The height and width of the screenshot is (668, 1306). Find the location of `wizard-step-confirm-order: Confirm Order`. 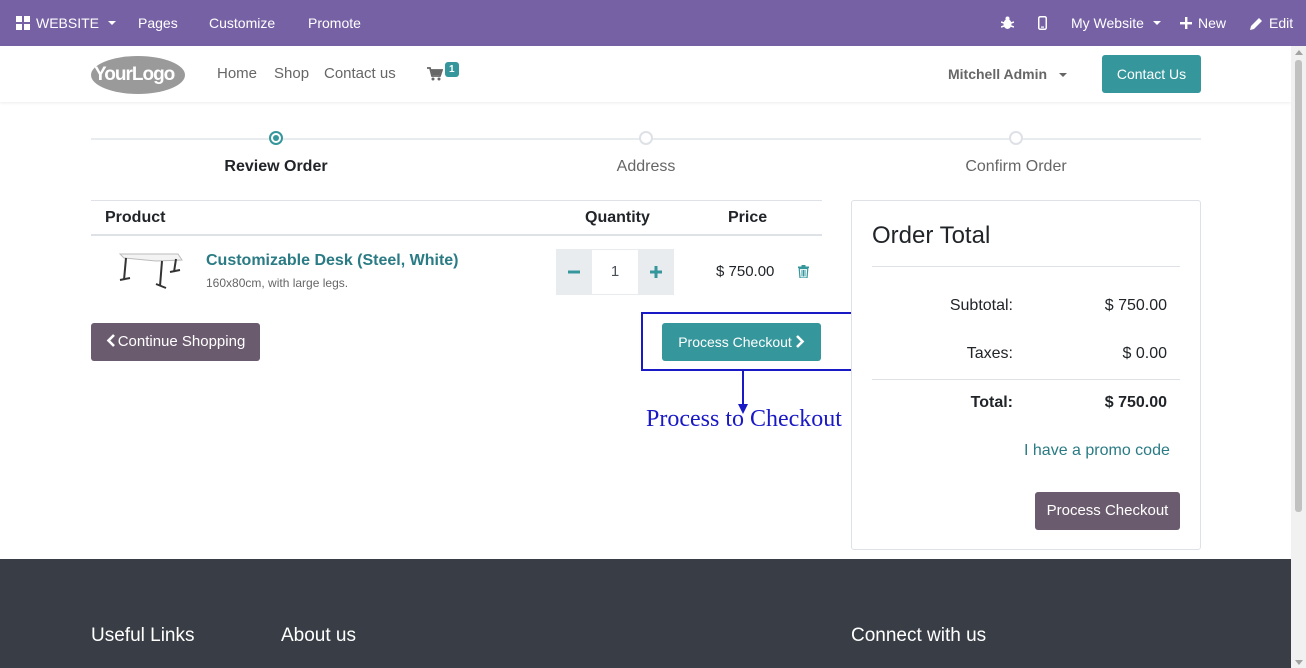

wizard-step-confirm-order: Confirm Order is located at coordinates (1016, 166).